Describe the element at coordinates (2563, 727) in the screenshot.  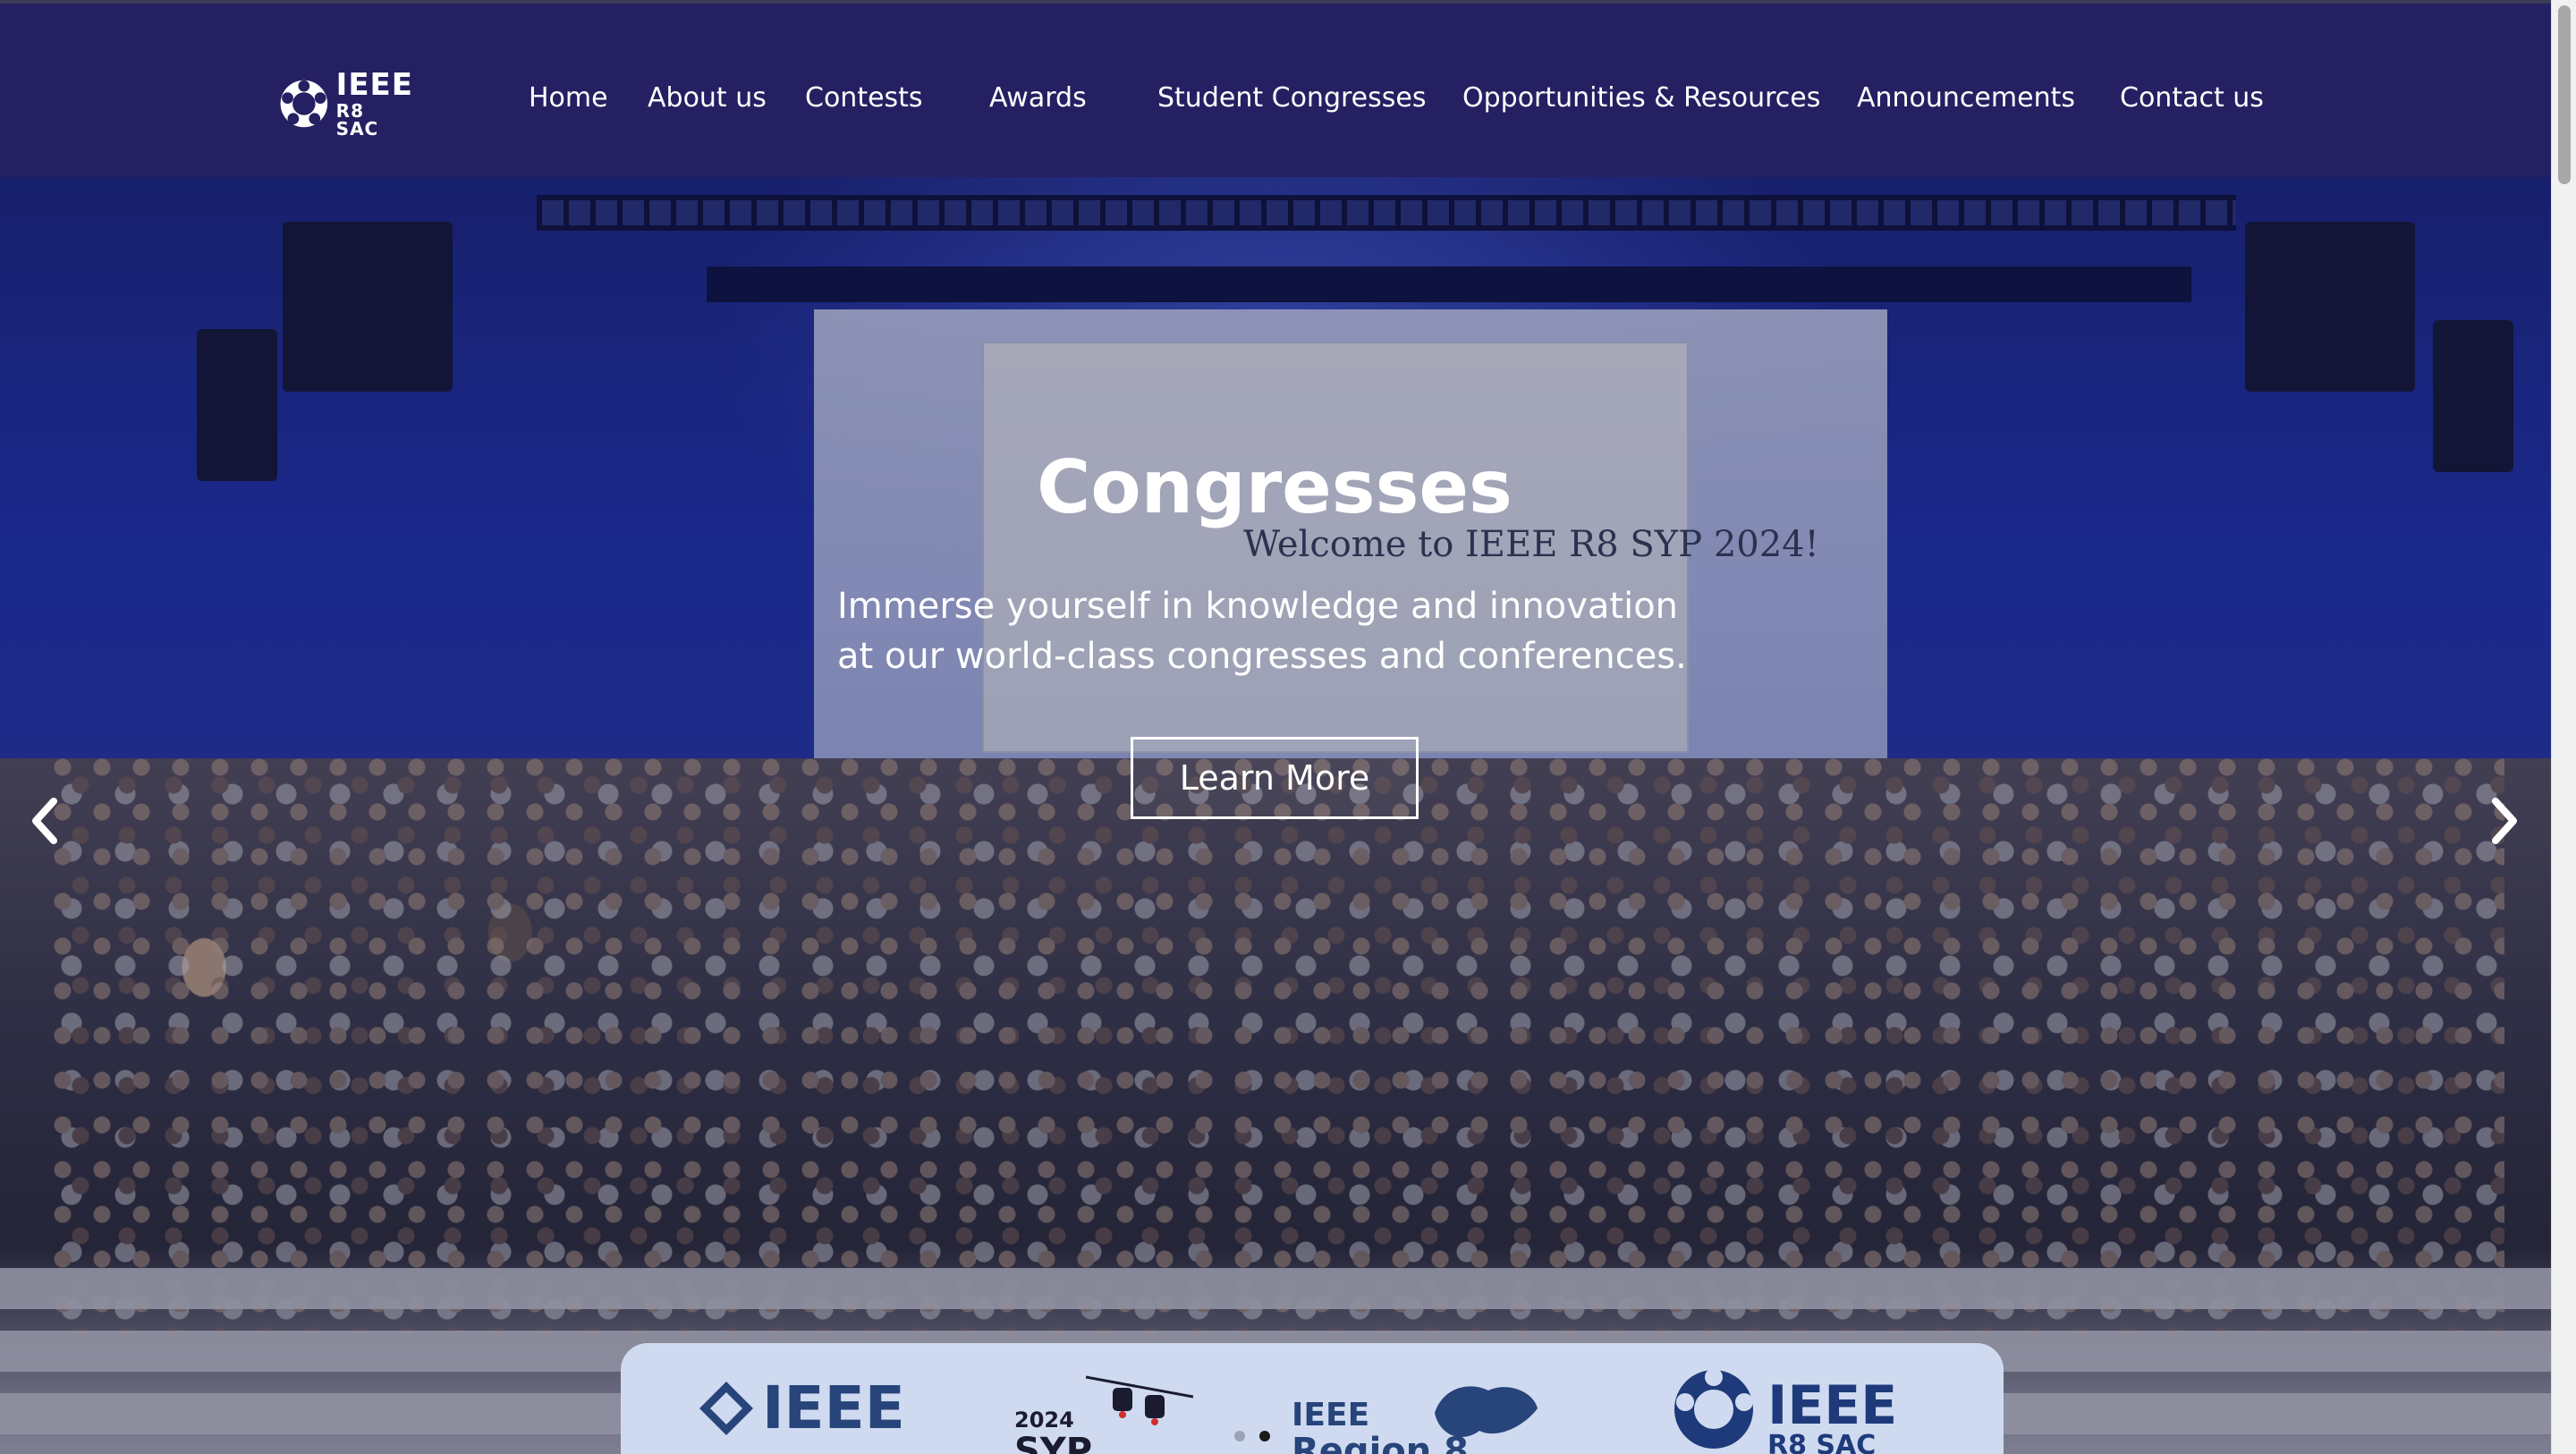
I see `page-scrollbar` at that location.